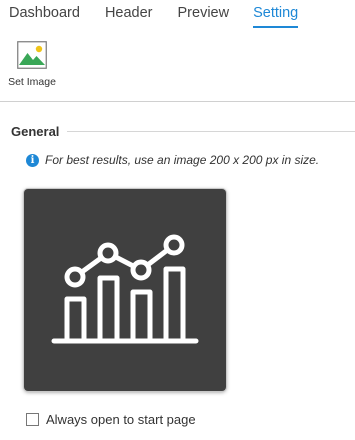 The width and height of the screenshot is (355, 440). I want to click on tab-dashboard: Dashboard, so click(44, 16).